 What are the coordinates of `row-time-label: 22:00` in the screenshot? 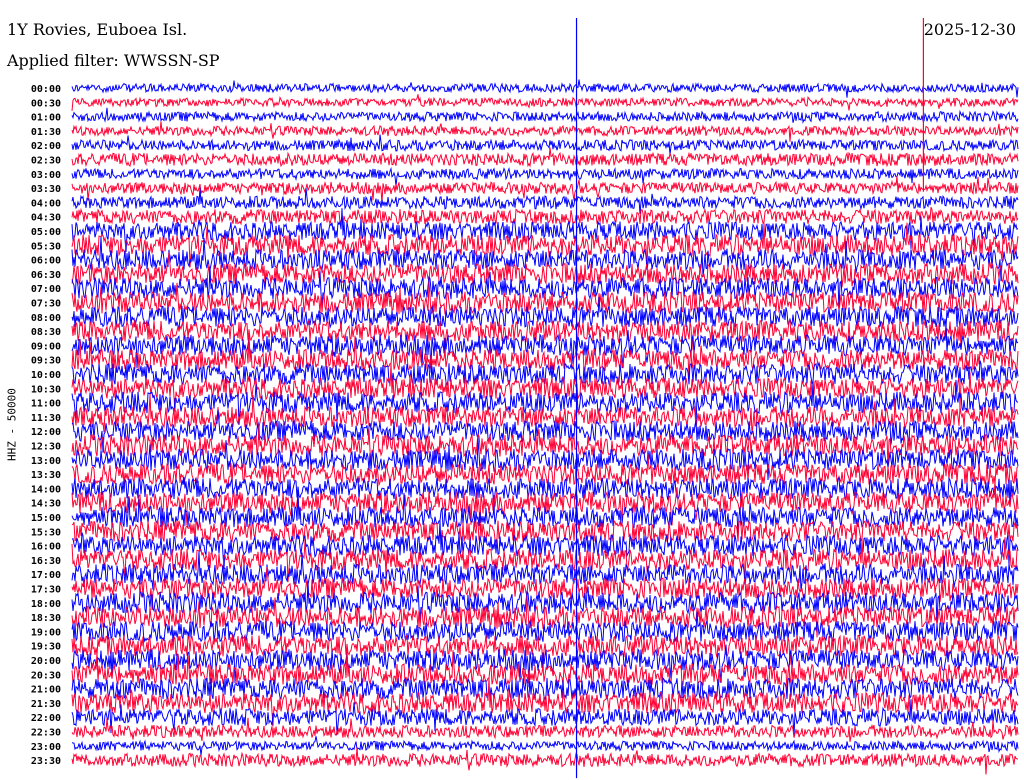 It's located at (46, 718).